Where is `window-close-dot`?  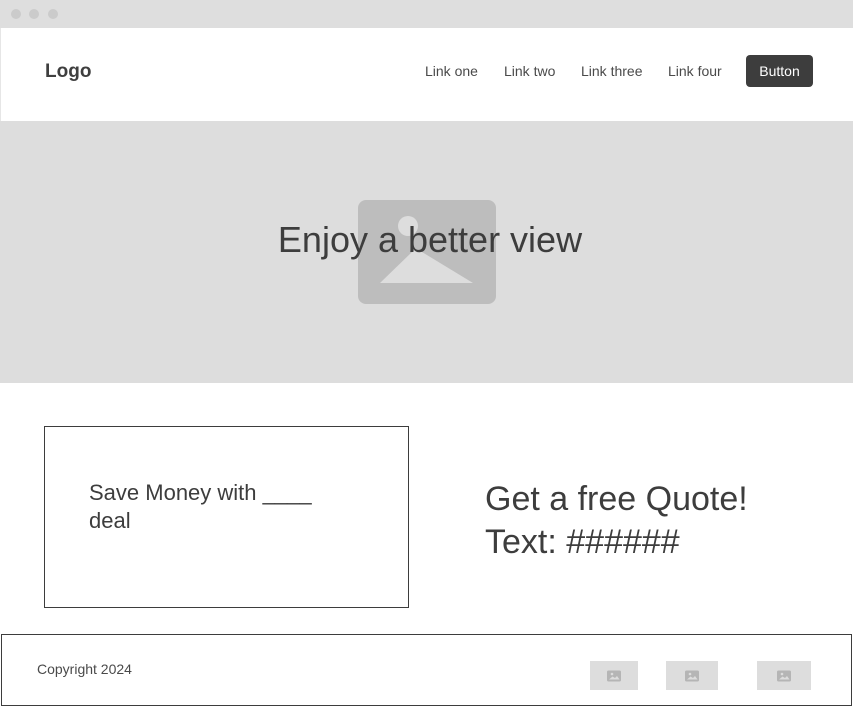
window-close-dot is located at coordinates (16, 14).